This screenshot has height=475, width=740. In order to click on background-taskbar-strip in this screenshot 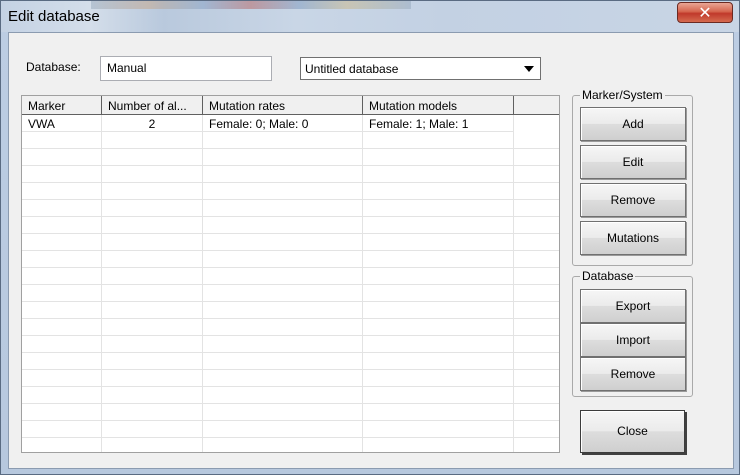, I will do `click(251, 5)`.